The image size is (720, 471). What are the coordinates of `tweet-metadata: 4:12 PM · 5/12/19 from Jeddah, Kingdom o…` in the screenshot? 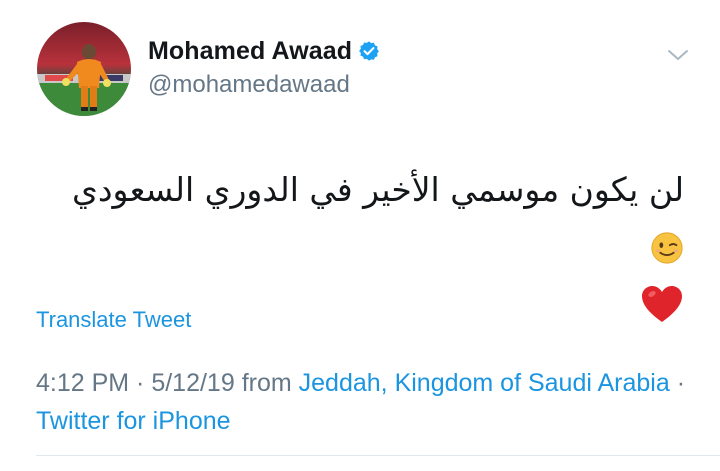 It's located at (361, 402).